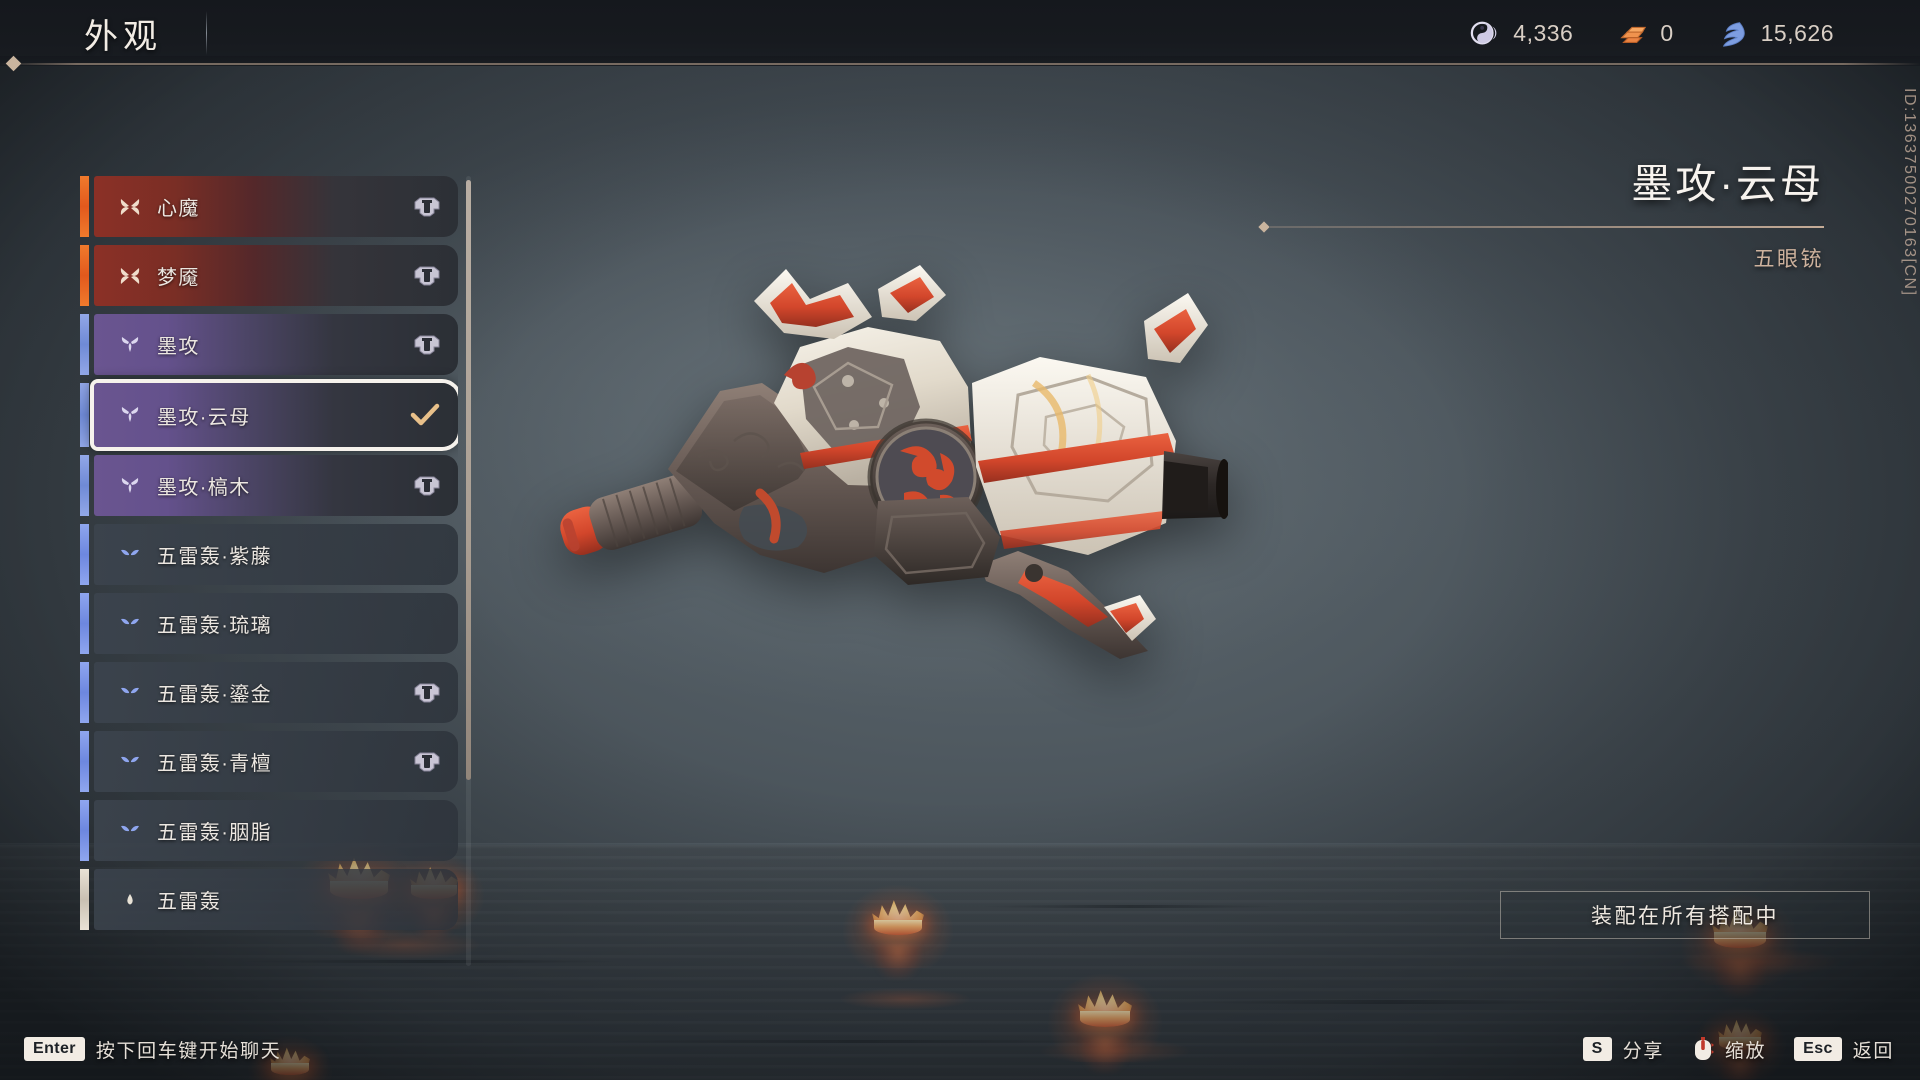  What do you see at coordinates (960, 64) in the screenshot?
I see `header-accent-line` at bounding box center [960, 64].